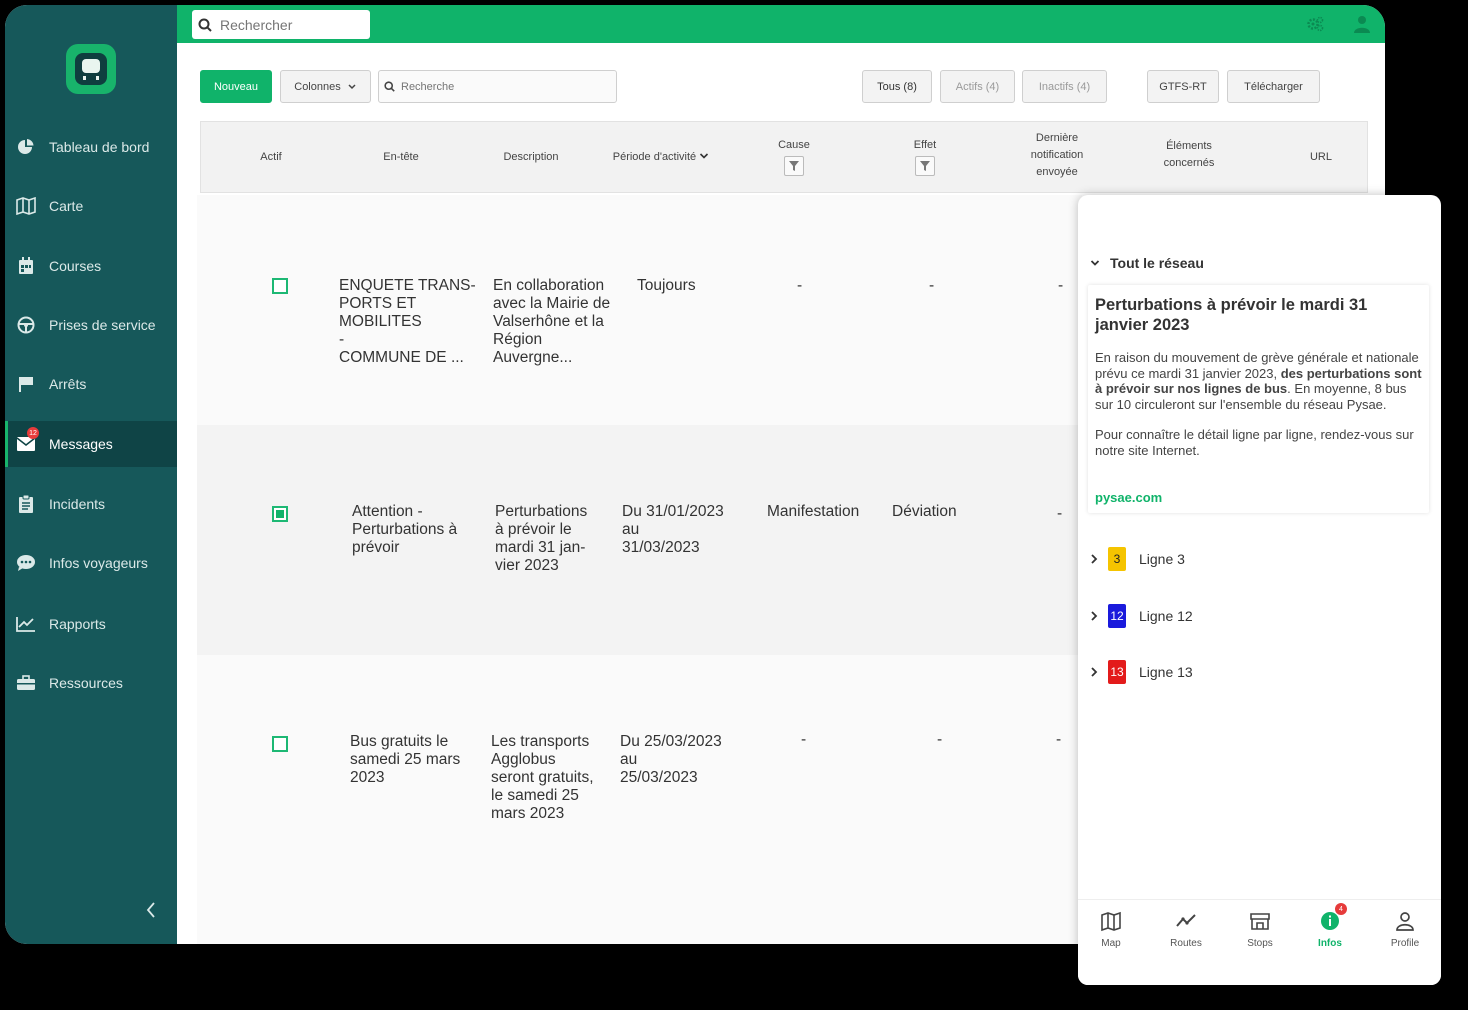 This screenshot has width=1468, height=1010. Describe the element at coordinates (1094, 616) in the screenshot. I see `chevron-right-icon` at that location.